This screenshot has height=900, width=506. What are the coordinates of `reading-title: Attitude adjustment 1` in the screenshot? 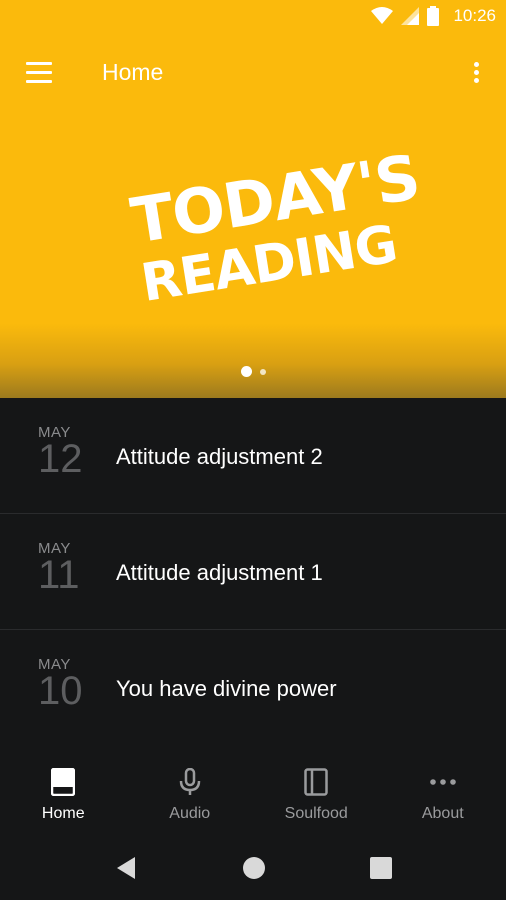 It's located at (219, 572).